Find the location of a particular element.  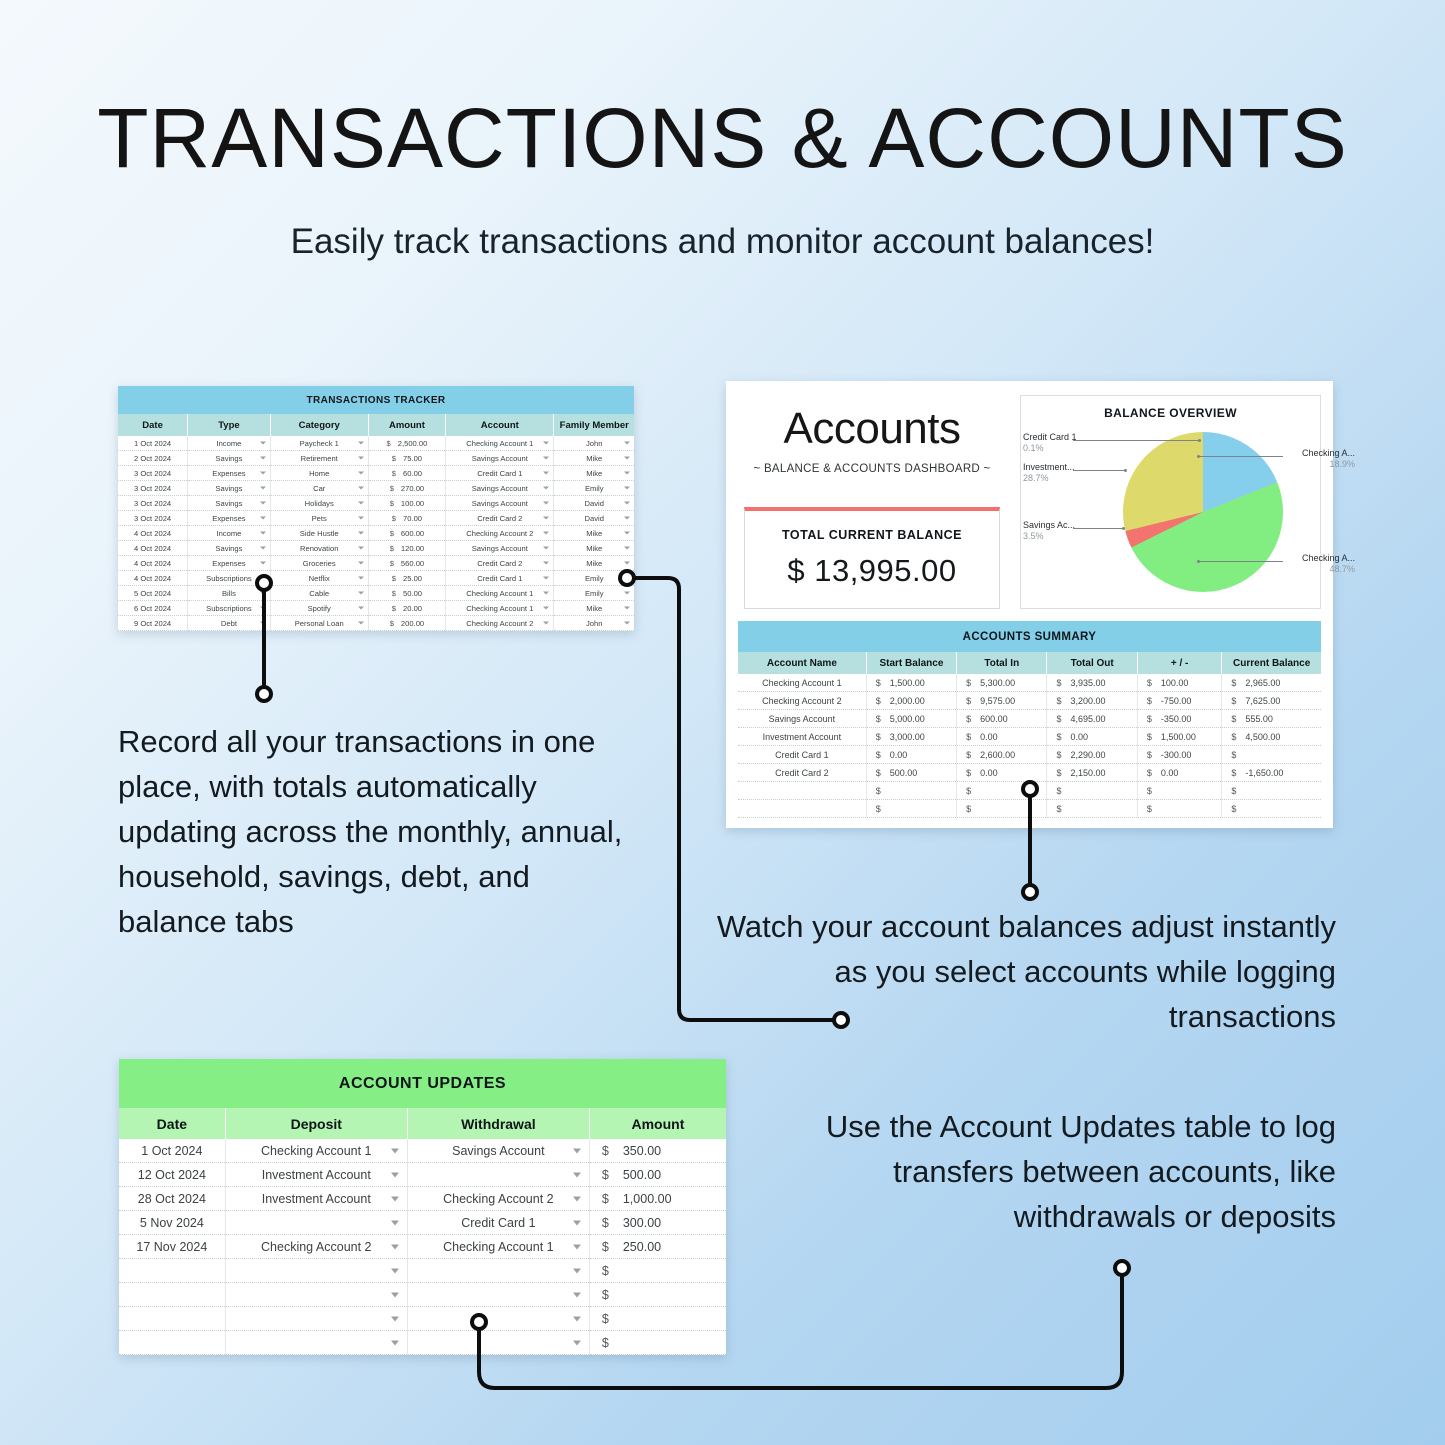

transaction-member: John is located at coordinates (593, 623).